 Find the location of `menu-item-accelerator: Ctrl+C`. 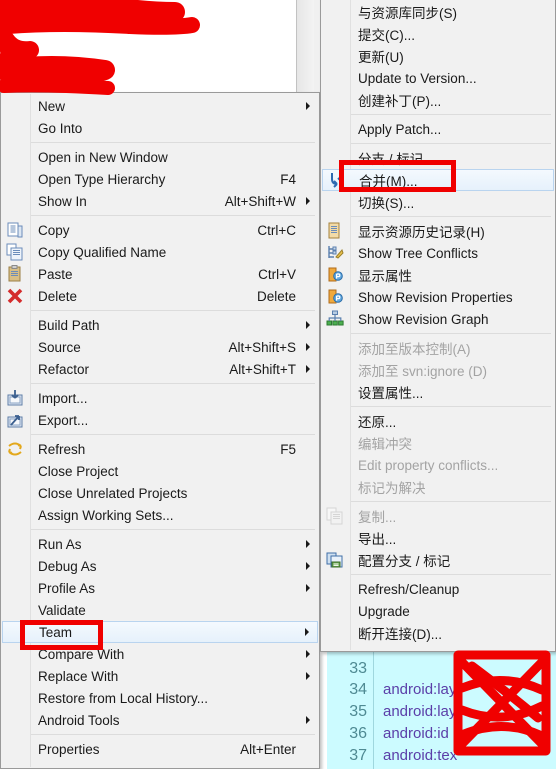

menu-item-accelerator: Ctrl+C is located at coordinates (276, 230).